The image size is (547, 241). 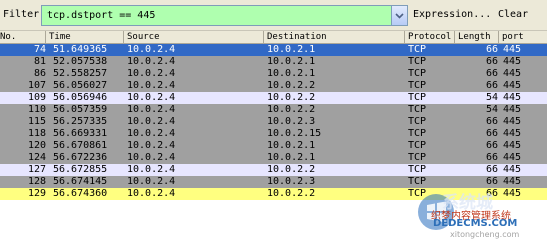 What do you see at coordinates (475, 223) in the screenshot?
I see `watermark-dede-en: DEDECMS.COM` at bounding box center [475, 223].